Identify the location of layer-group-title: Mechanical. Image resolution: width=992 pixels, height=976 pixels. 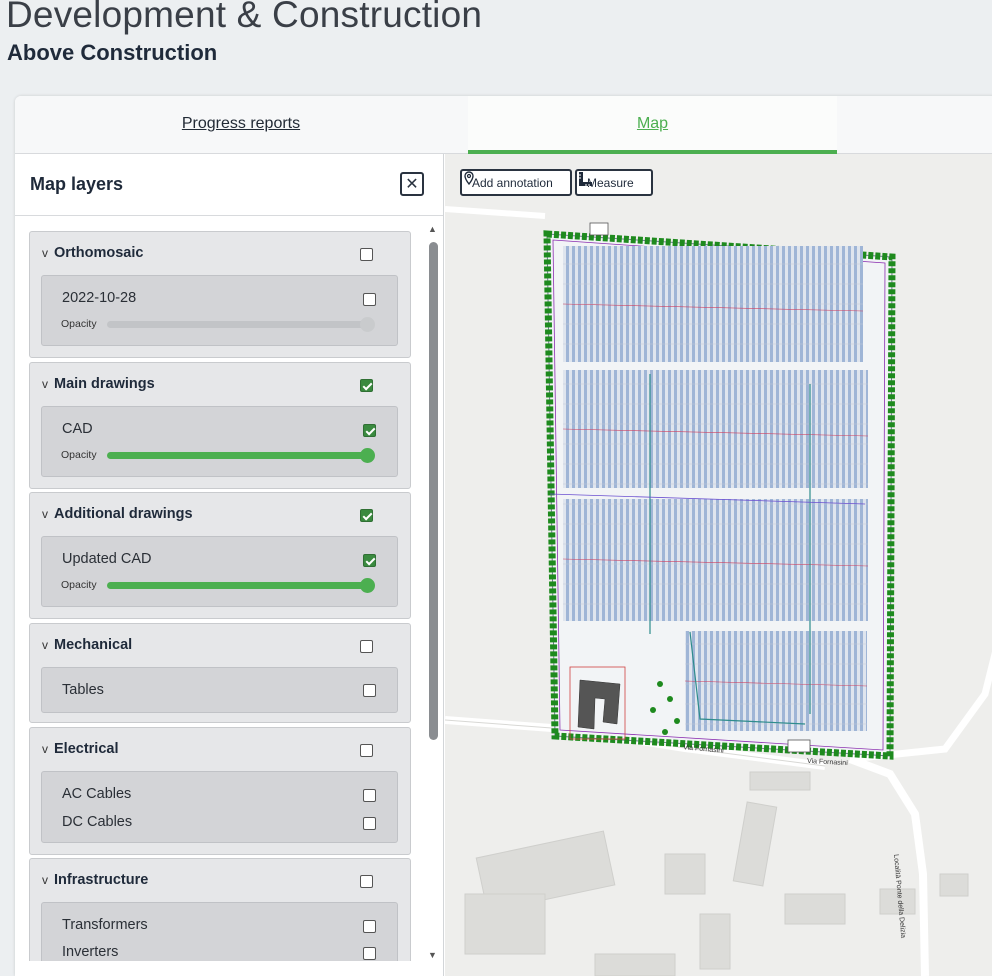
(93, 645).